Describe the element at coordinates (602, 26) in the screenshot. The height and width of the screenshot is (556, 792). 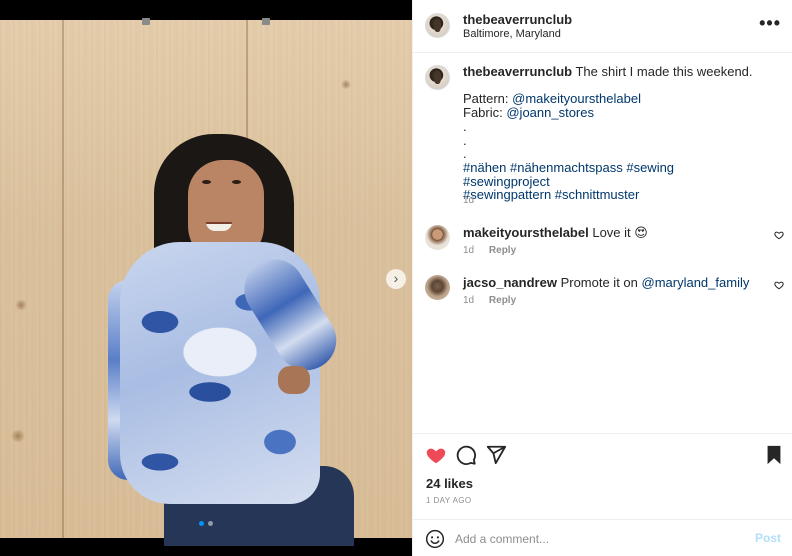
I see `post-header: thebeaverrunclub Baltimore, Maryland •••` at that location.